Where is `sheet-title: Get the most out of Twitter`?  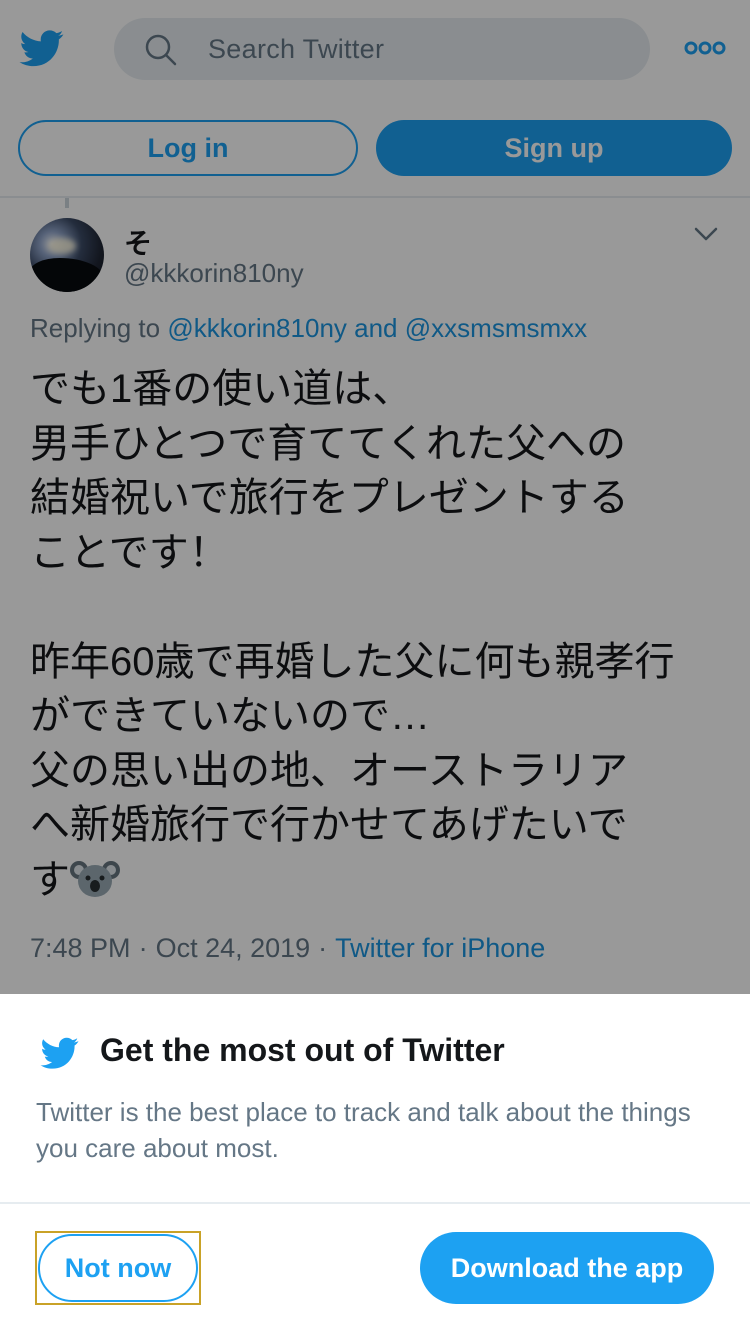
sheet-title: Get the most out of Twitter is located at coordinates (302, 1050).